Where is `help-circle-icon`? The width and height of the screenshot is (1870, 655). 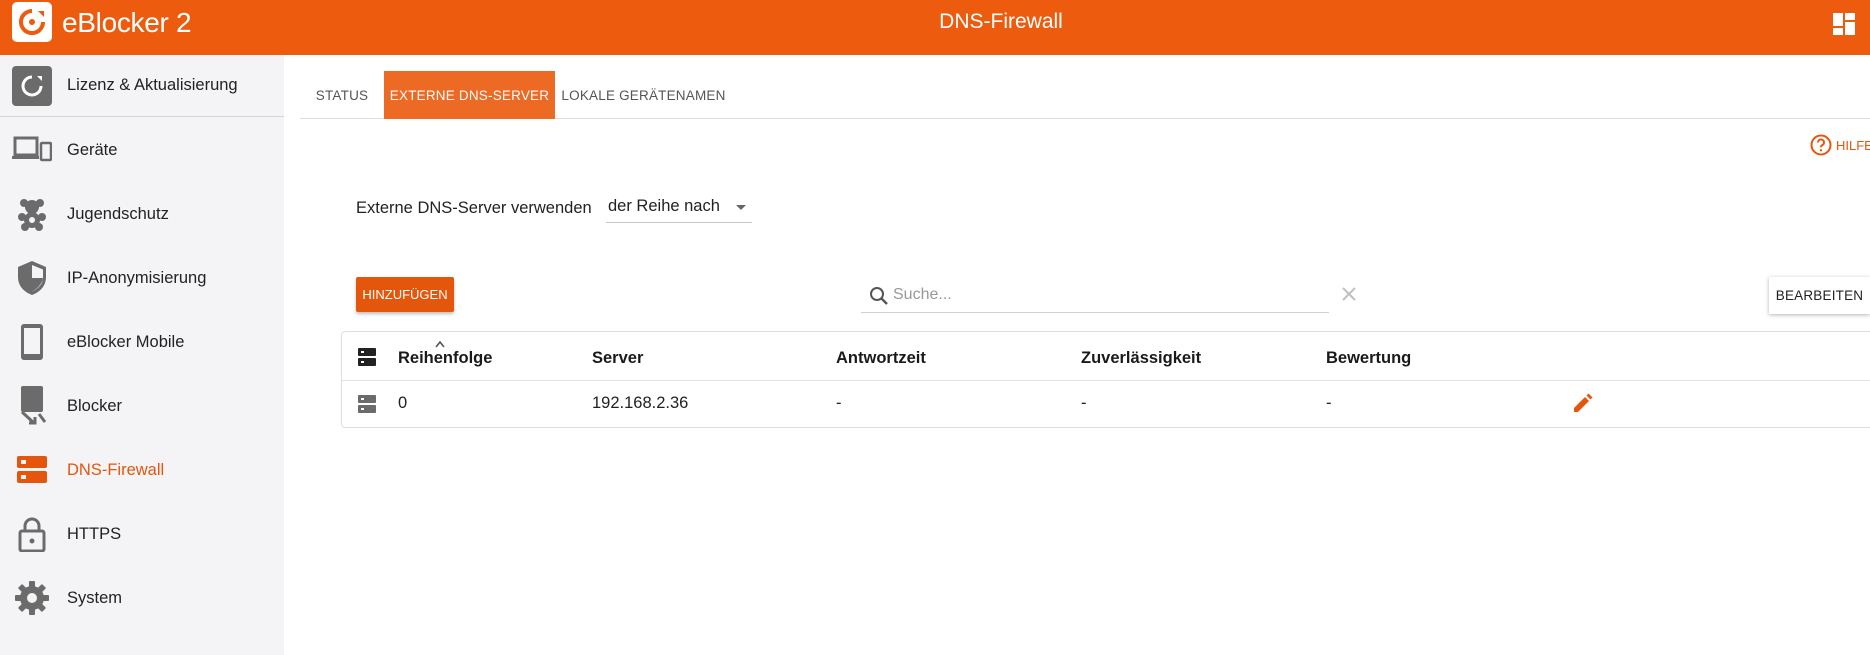 help-circle-icon is located at coordinates (1821, 145).